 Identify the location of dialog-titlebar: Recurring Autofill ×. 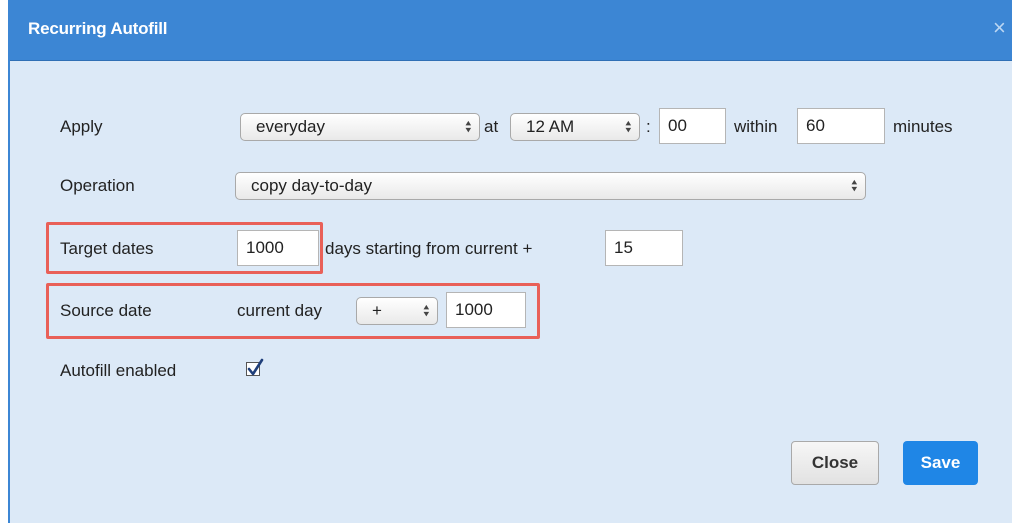
(510, 30).